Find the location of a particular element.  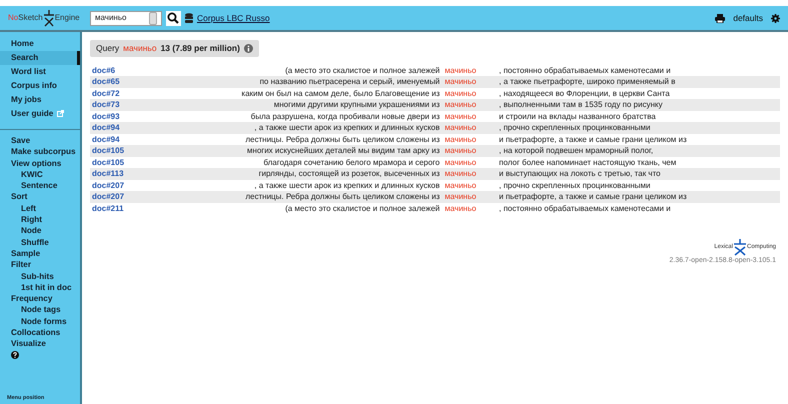

database-icon is located at coordinates (189, 18).